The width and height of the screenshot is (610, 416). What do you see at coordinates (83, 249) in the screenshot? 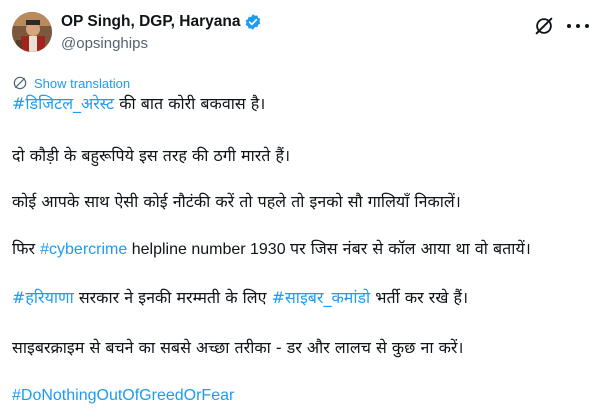
I see `hashtag-cybercrime: #cybercrime` at bounding box center [83, 249].